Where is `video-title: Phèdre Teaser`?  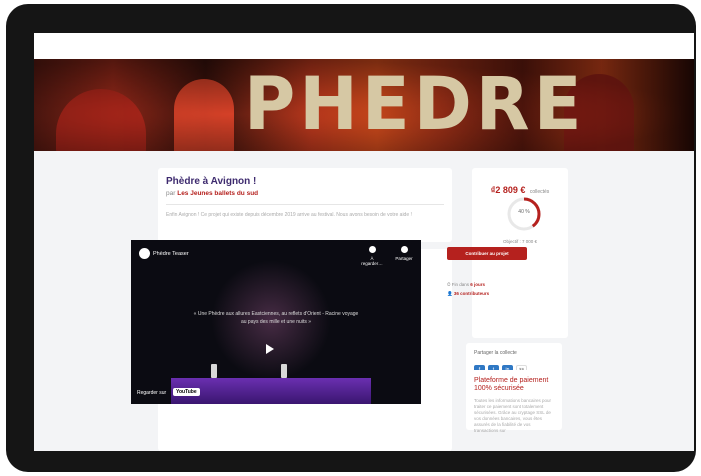
video-title: Phèdre Teaser is located at coordinates (171, 254).